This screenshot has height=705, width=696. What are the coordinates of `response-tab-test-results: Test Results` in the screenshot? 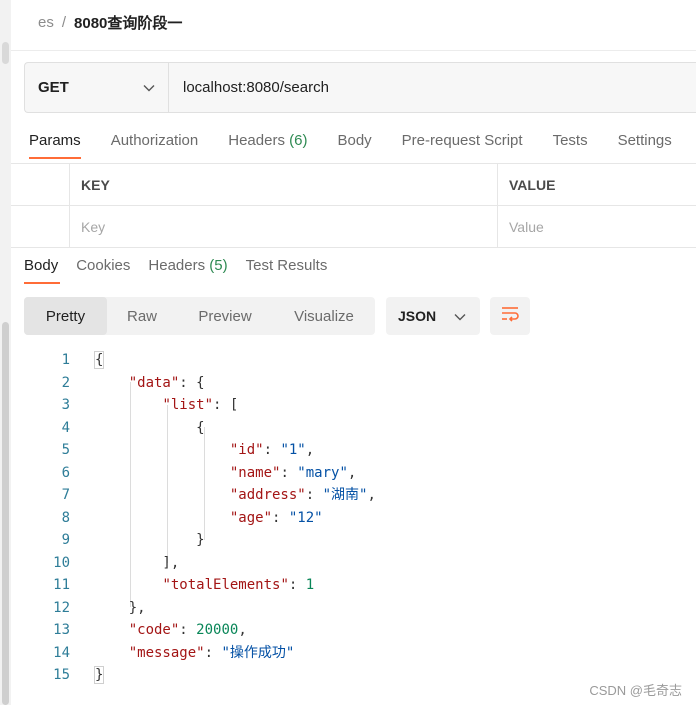 It's located at (287, 270).